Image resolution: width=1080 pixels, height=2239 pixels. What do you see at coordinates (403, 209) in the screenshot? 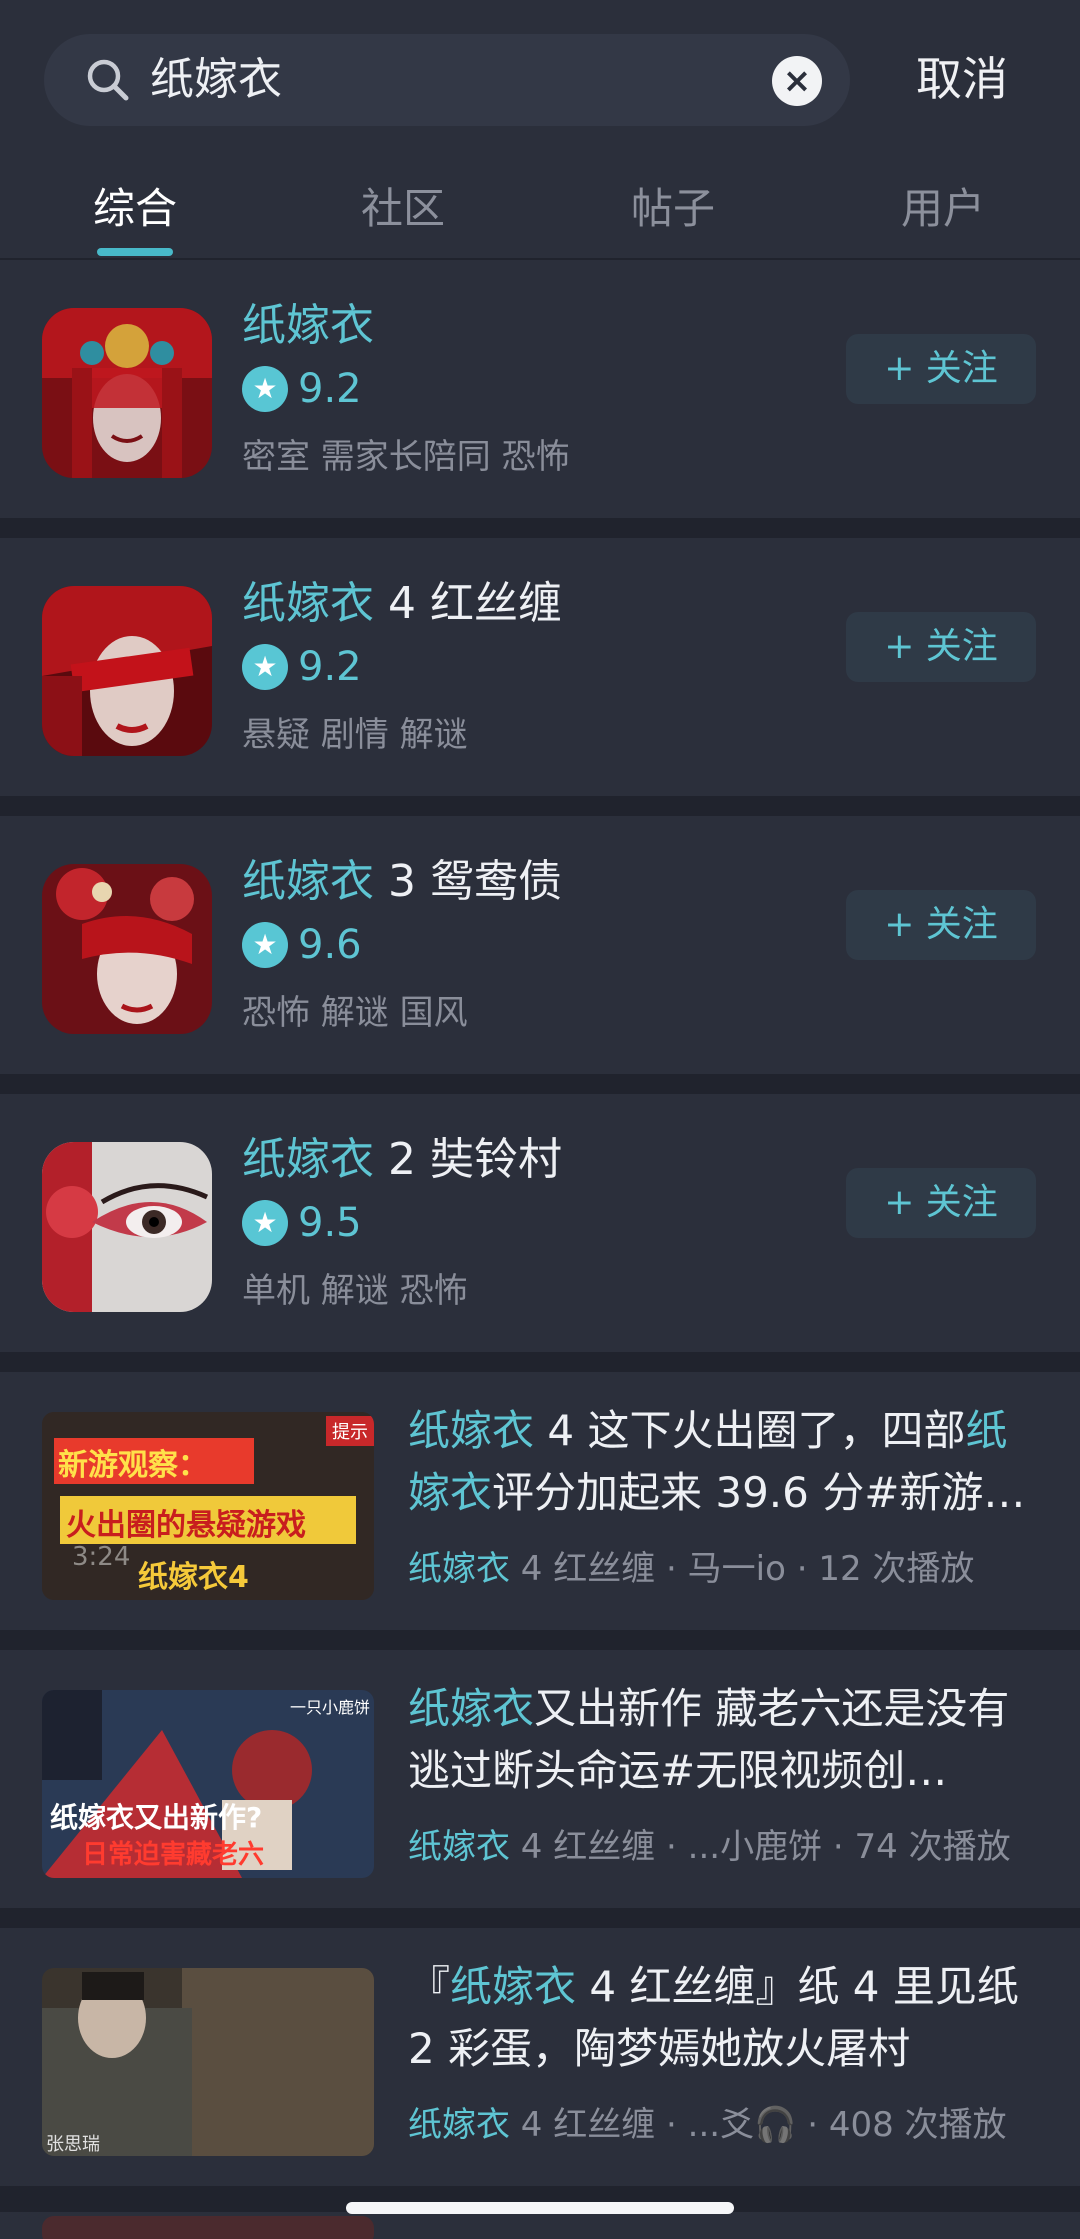
I see `tab-community: 社区` at bounding box center [403, 209].